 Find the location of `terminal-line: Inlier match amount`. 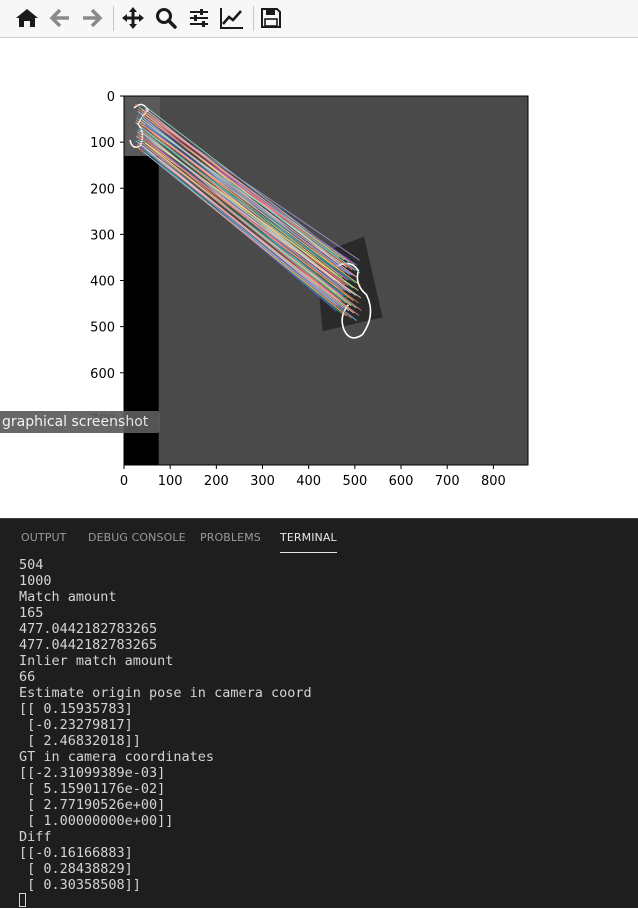

terminal-line: Inlier match amount is located at coordinates (96, 661).